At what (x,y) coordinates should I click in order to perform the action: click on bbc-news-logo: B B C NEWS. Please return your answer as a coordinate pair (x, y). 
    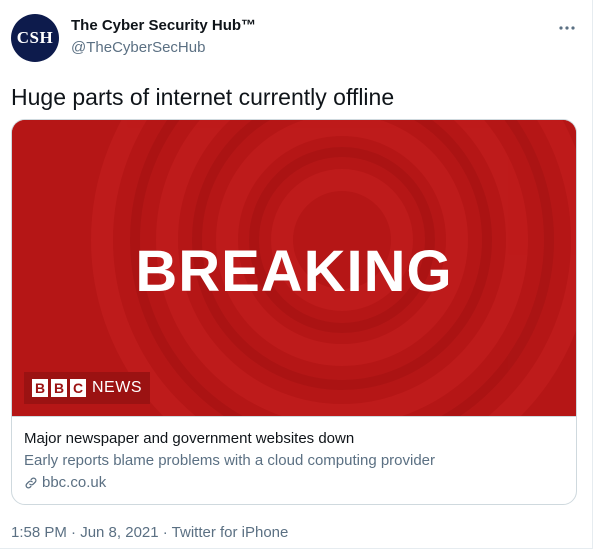
    Looking at the image, I should click on (87, 388).